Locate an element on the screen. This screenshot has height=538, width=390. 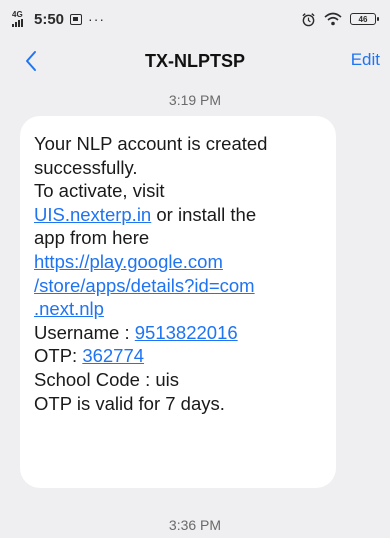
play-store-link: /store/apps/details?id=com is located at coordinates (144, 285).